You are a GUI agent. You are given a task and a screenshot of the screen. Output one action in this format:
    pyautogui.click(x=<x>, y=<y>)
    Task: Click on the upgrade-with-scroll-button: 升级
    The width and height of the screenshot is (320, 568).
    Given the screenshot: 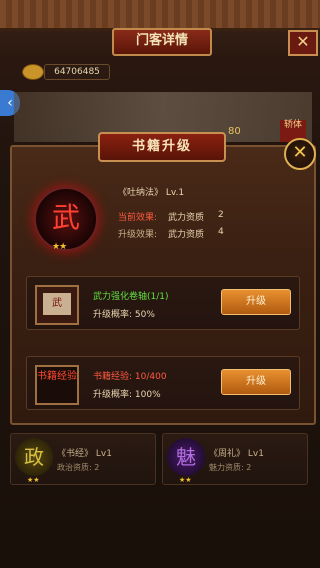 What is the action you would take?
    pyautogui.click(x=256, y=302)
    